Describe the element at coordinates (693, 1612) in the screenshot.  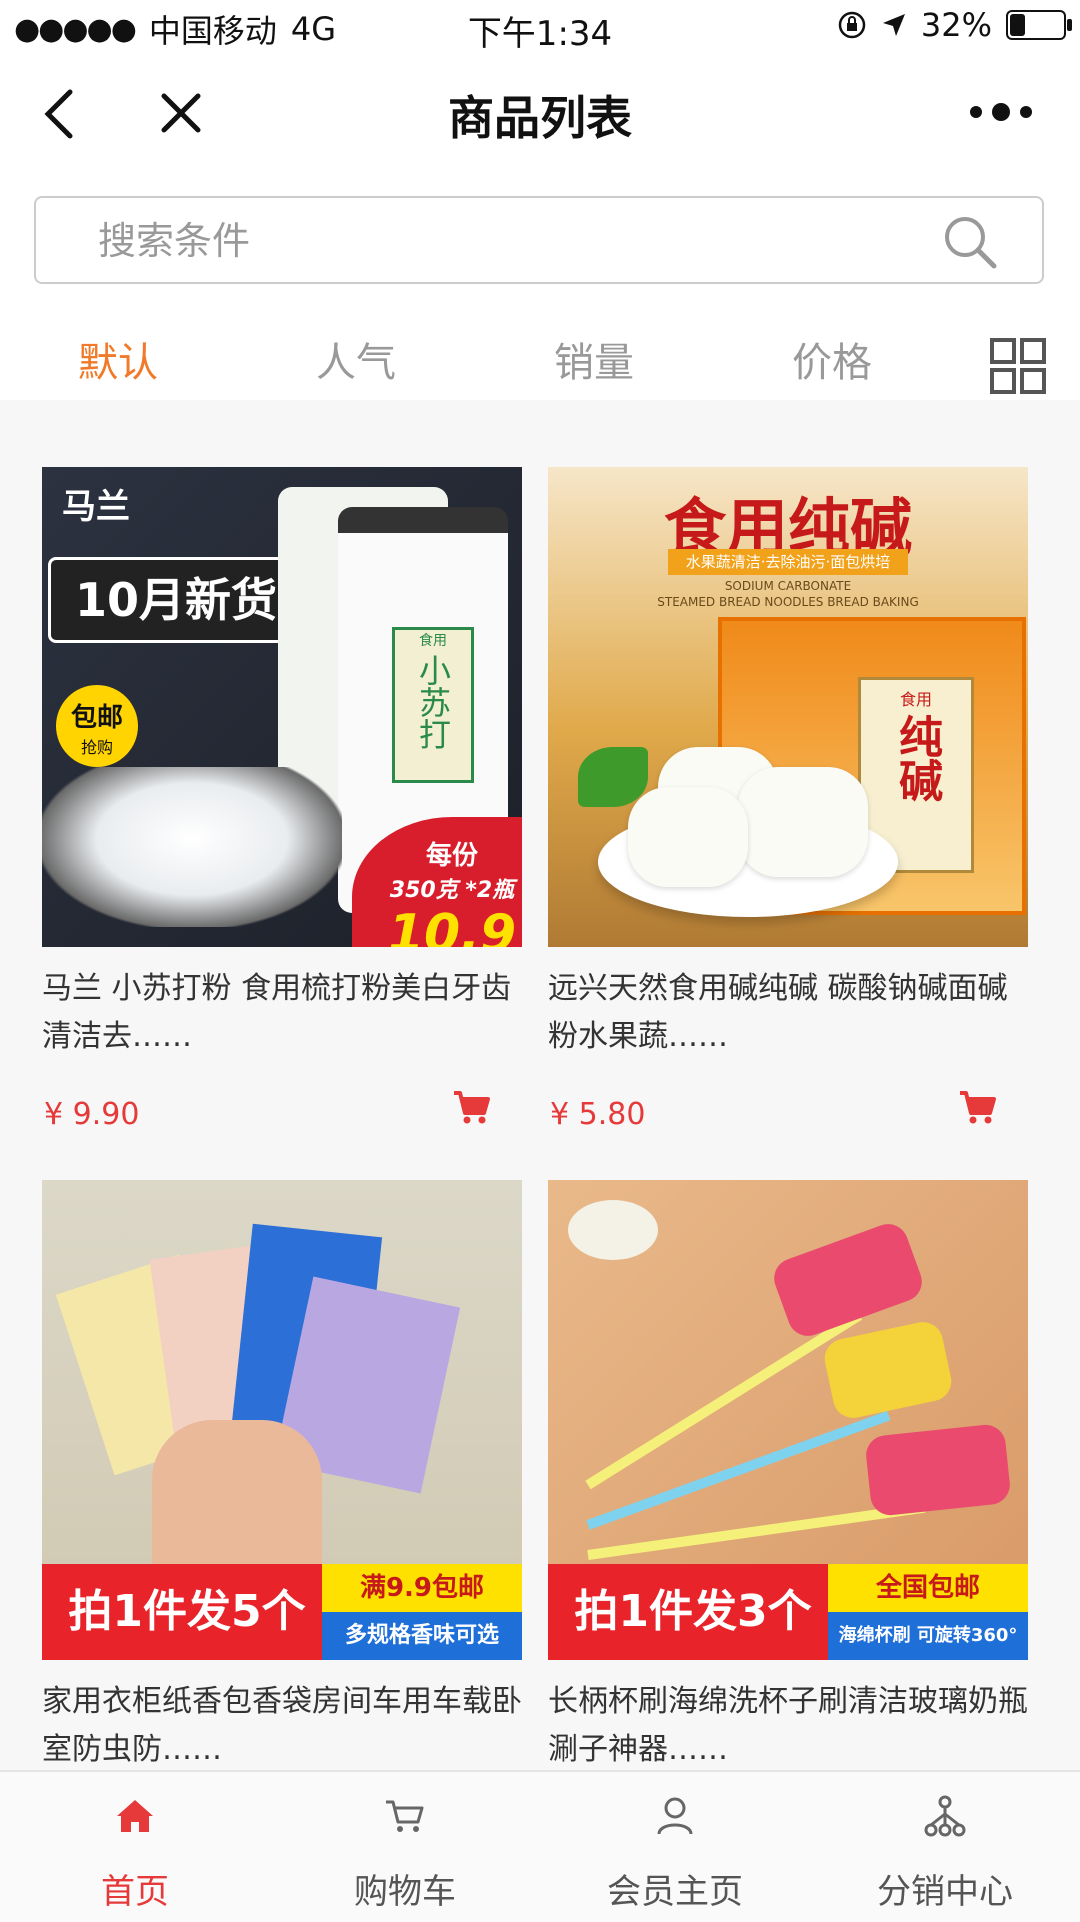
I see `promo-banner: 拍1件发3个` at that location.